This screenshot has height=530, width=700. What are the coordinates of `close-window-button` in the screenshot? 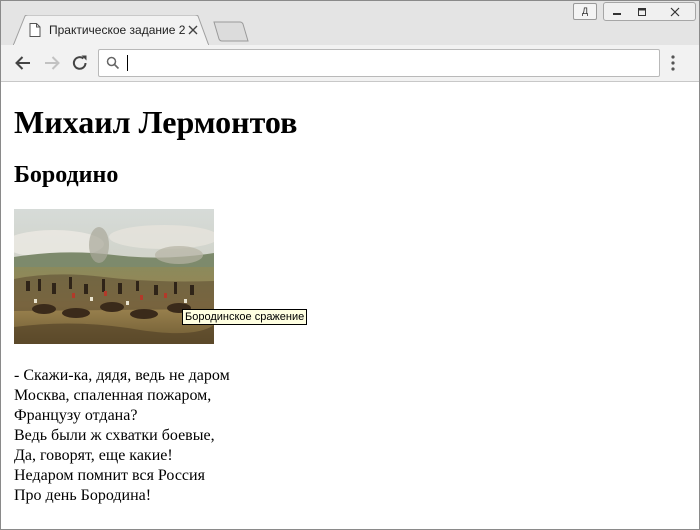 It's located at (675, 11).